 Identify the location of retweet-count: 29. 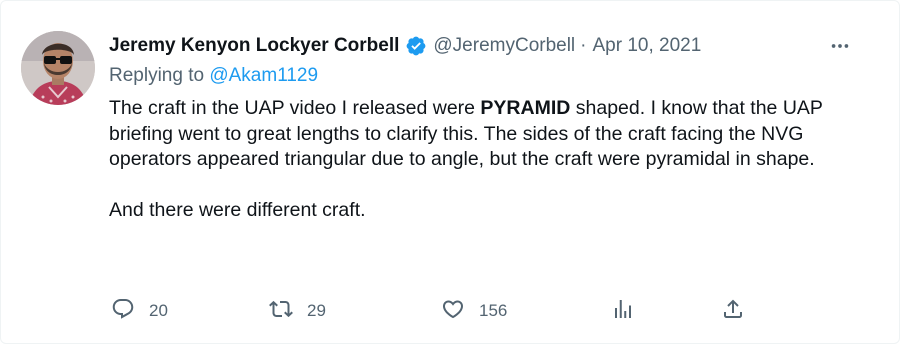
(316, 310).